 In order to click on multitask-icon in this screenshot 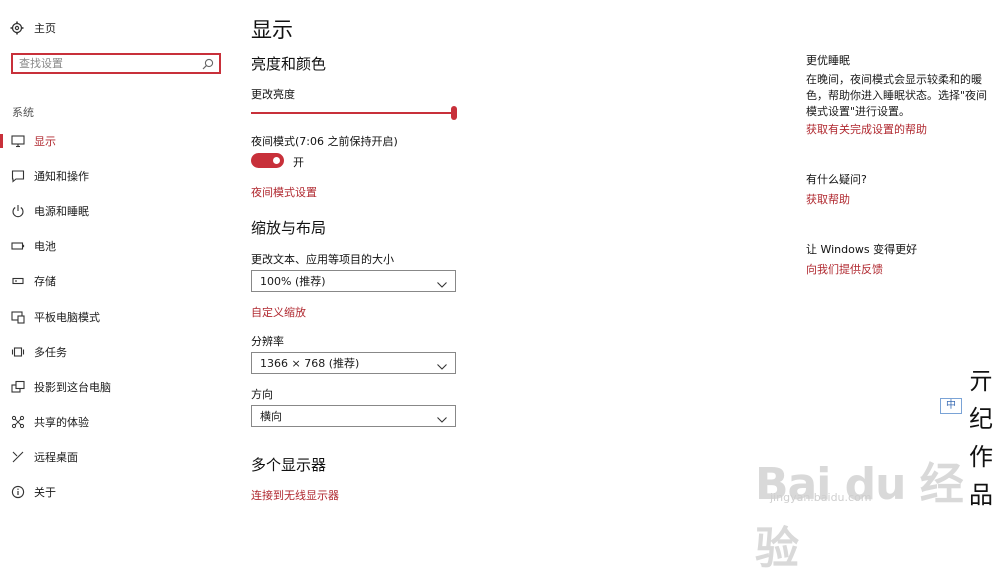, I will do `click(18, 352)`.